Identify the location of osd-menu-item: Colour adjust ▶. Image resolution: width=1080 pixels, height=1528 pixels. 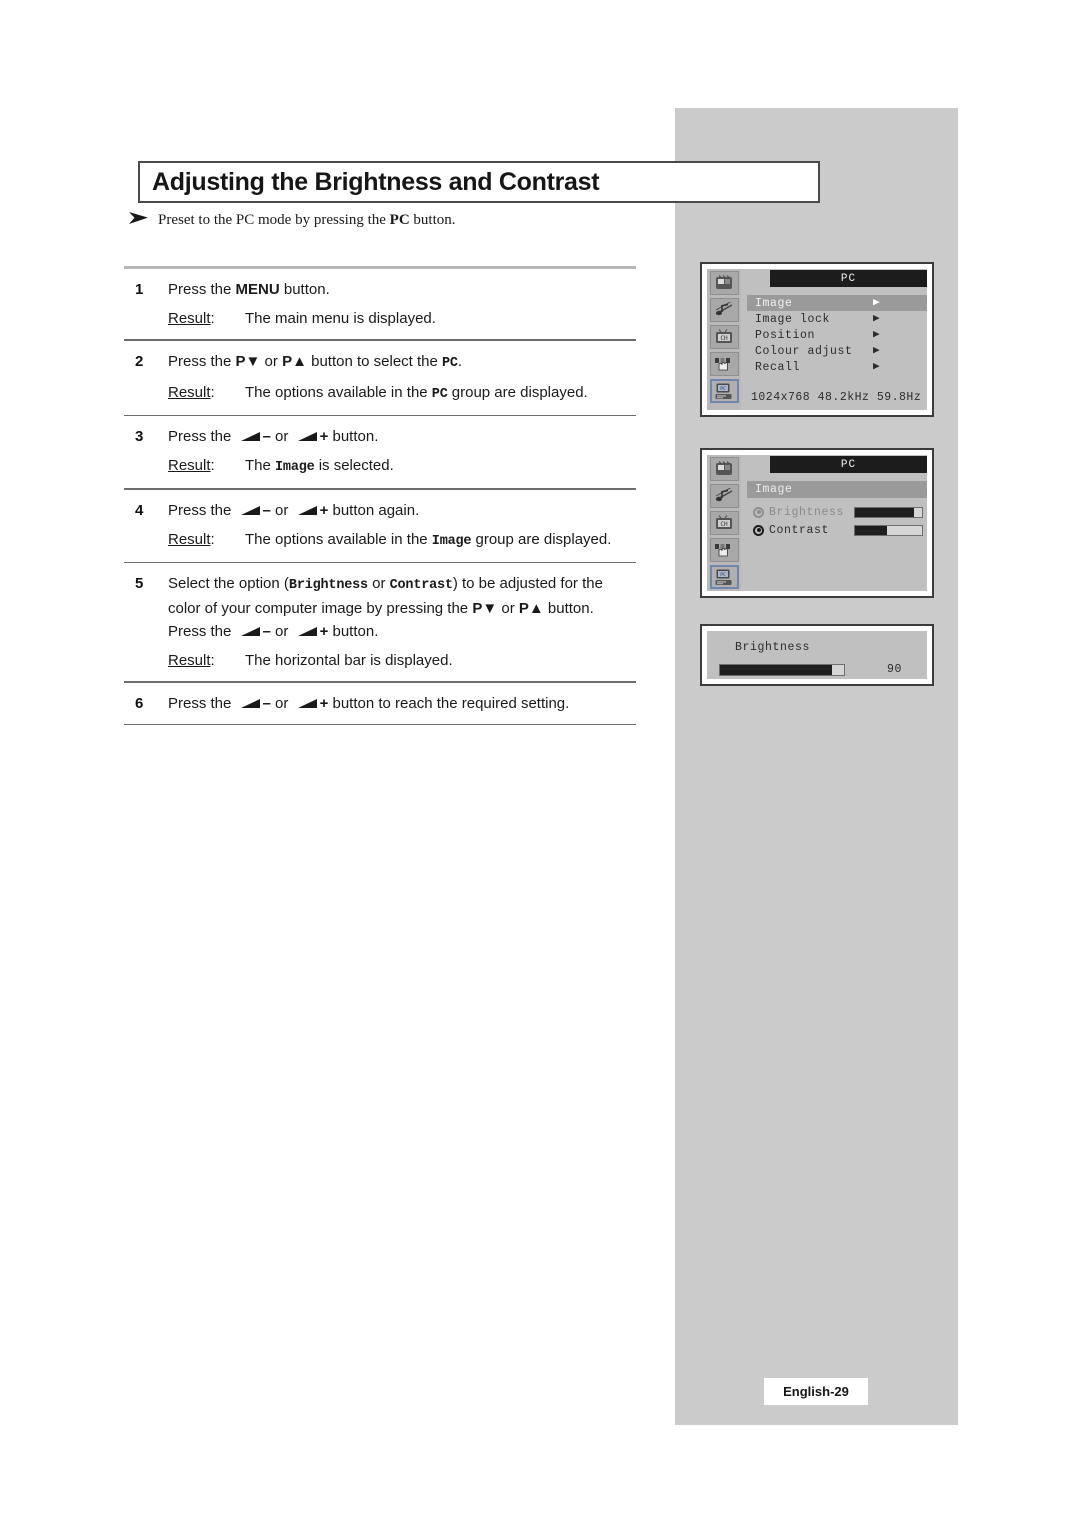
(837, 351).